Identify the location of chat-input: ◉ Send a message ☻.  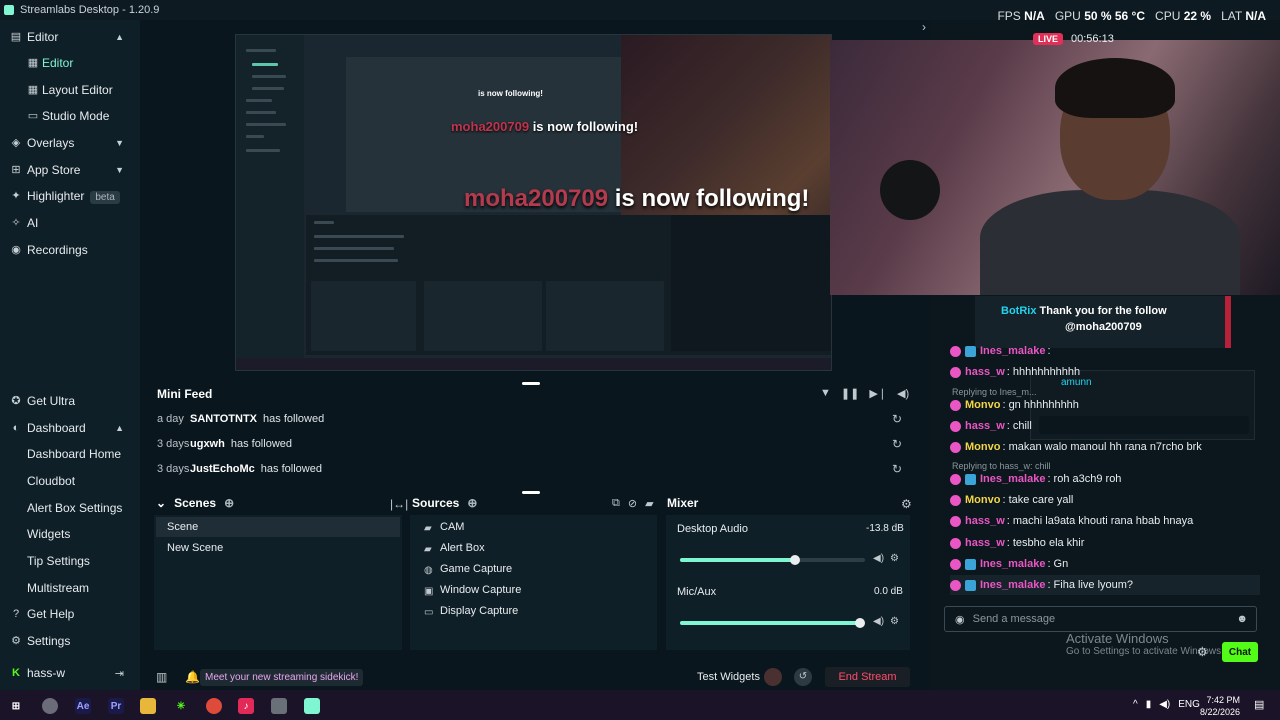
(1100, 619).